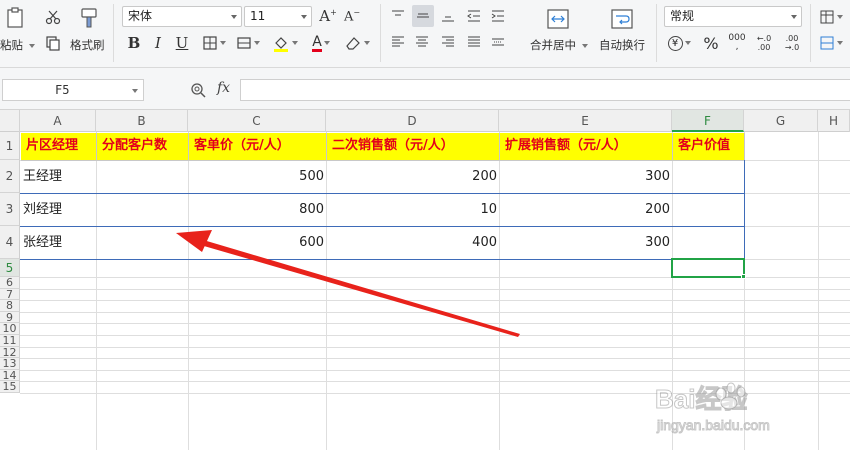 This screenshot has height=450, width=850. Describe the element at coordinates (585, 46) in the screenshot. I see `merge-dropdown-icon` at that location.